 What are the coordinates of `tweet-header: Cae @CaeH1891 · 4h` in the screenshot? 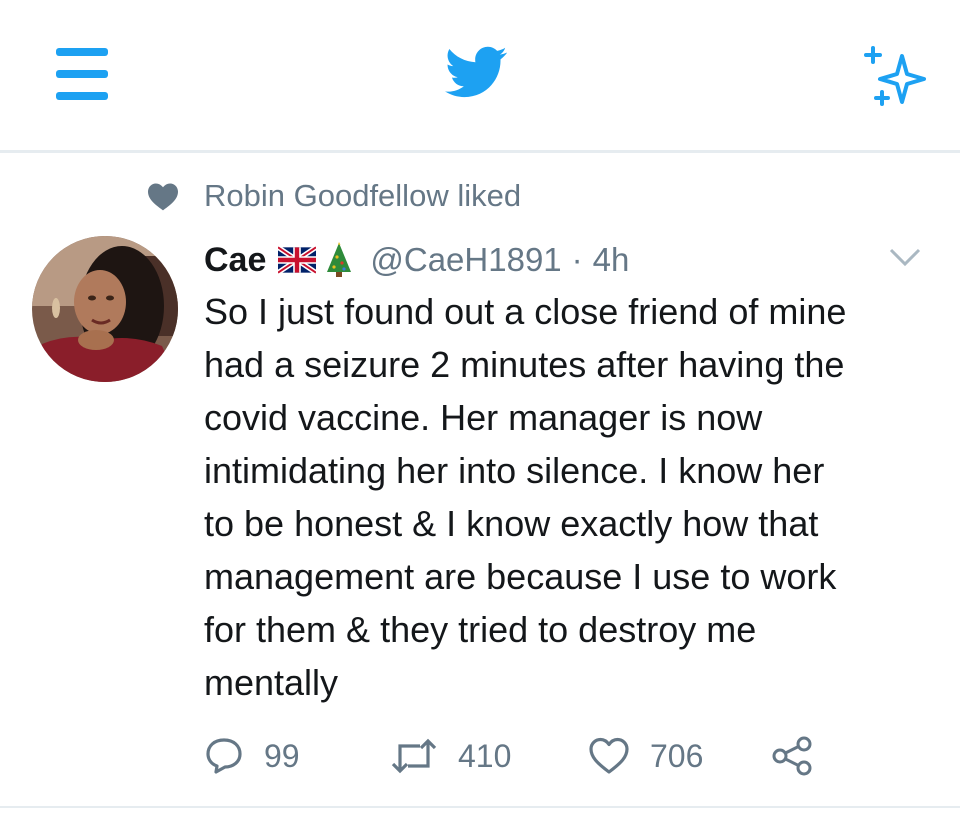 It's located at (416, 260).